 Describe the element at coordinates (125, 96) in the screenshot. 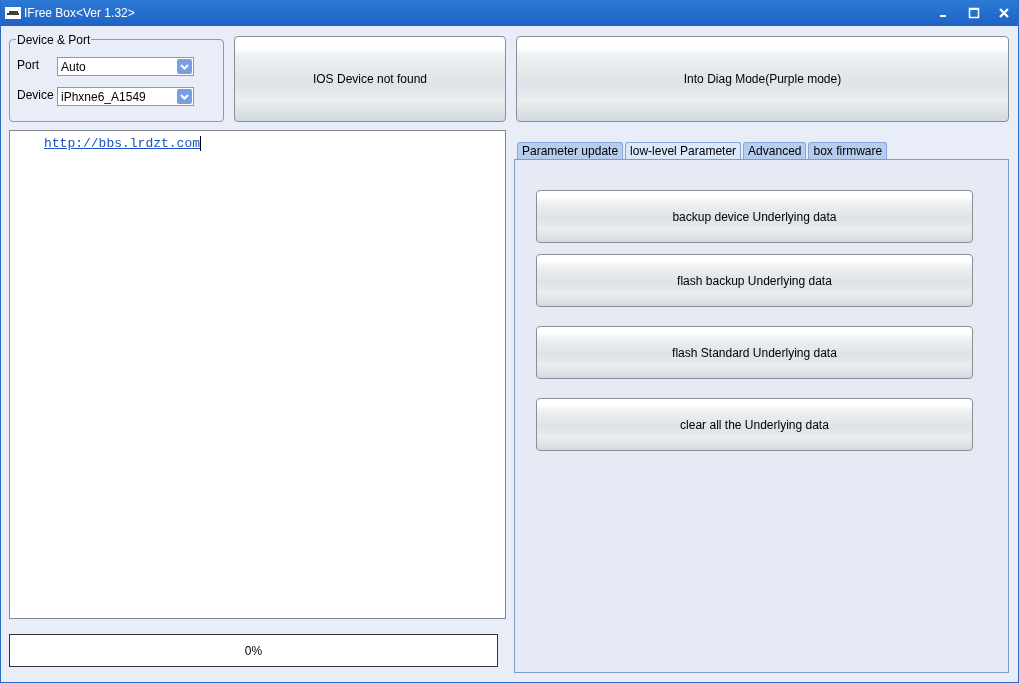

I see `device-dropdown: iPhxne6_A1549` at that location.